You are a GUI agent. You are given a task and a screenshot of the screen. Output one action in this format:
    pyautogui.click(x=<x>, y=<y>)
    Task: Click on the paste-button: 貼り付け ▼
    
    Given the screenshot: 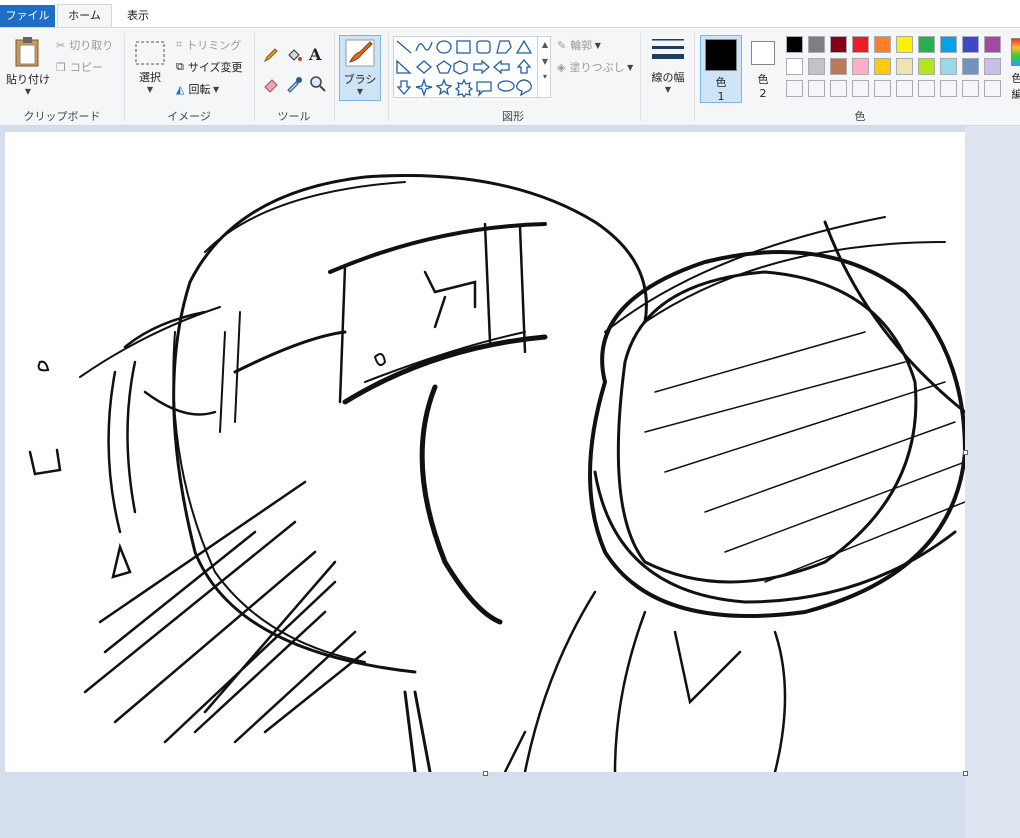 What is the action you would take?
    pyautogui.click(x=28, y=66)
    